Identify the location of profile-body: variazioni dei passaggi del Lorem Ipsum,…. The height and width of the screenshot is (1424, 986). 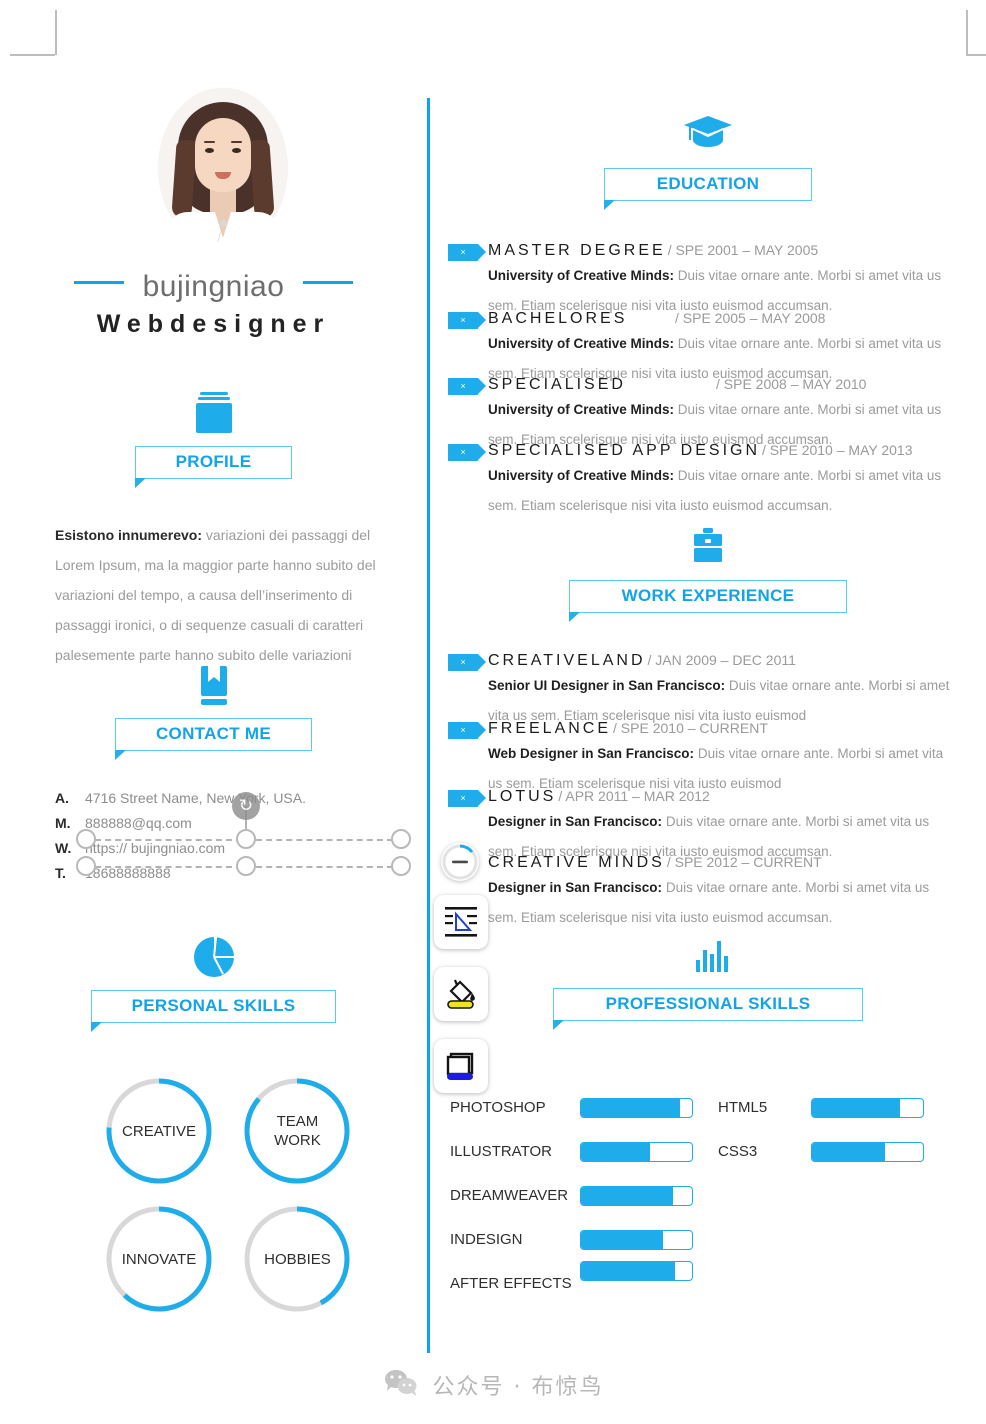
(215, 595).